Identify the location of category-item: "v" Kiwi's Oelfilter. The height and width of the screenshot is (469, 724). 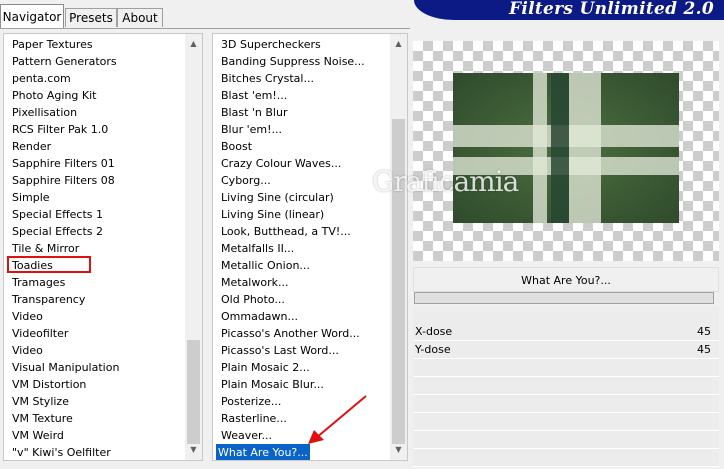
(61, 452).